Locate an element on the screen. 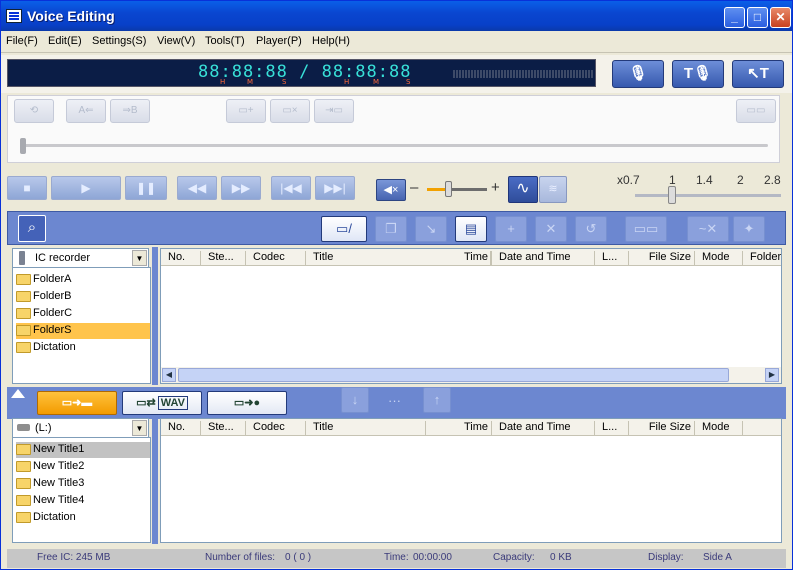  scroll-right-icon: ▶ is located at coordinates (772, 375).